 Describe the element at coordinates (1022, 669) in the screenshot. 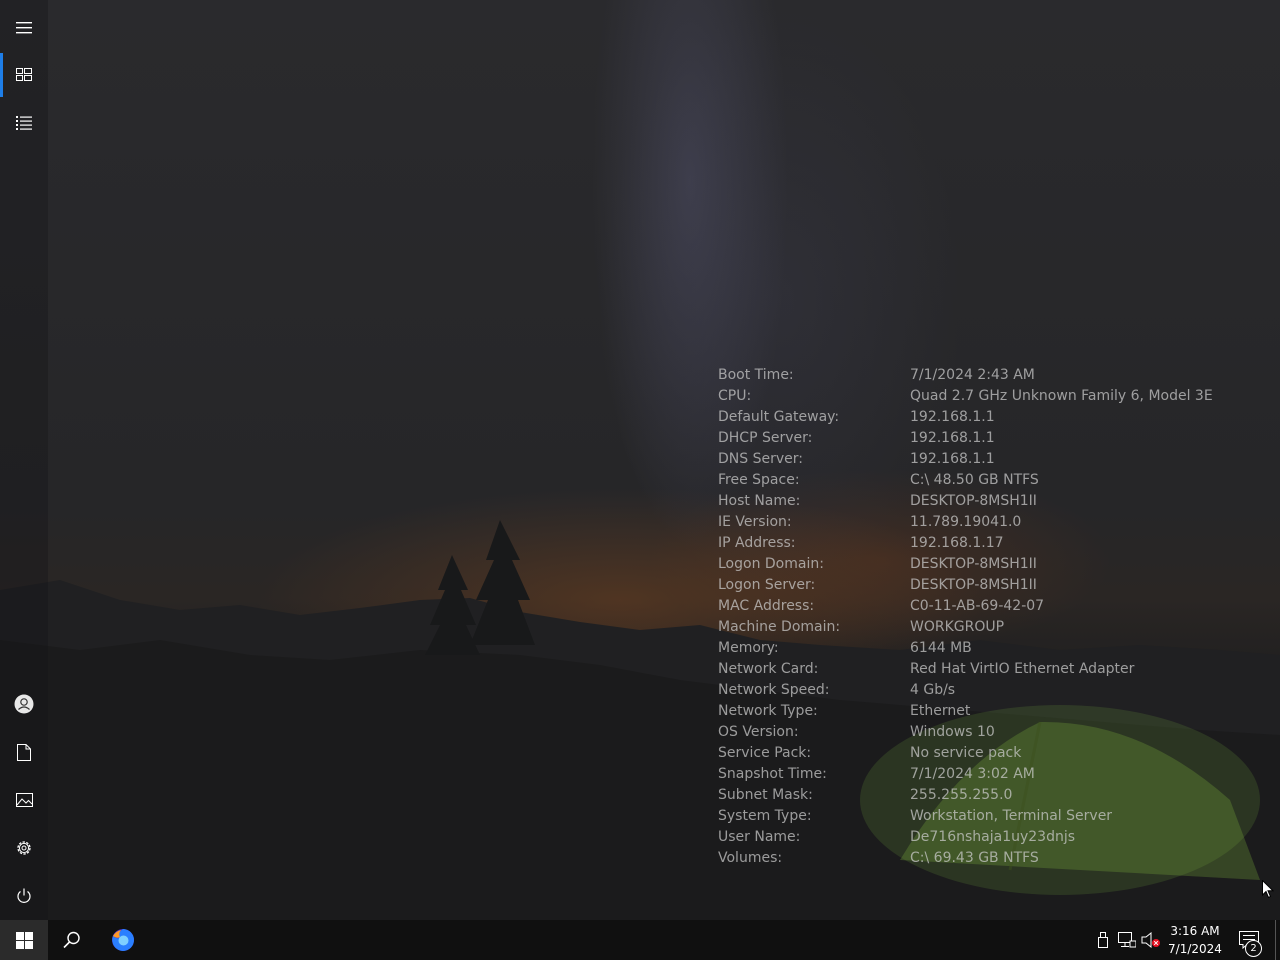

I see `bginfo-value: Red Hat VirtIO Ethernet Adapter` at that location.